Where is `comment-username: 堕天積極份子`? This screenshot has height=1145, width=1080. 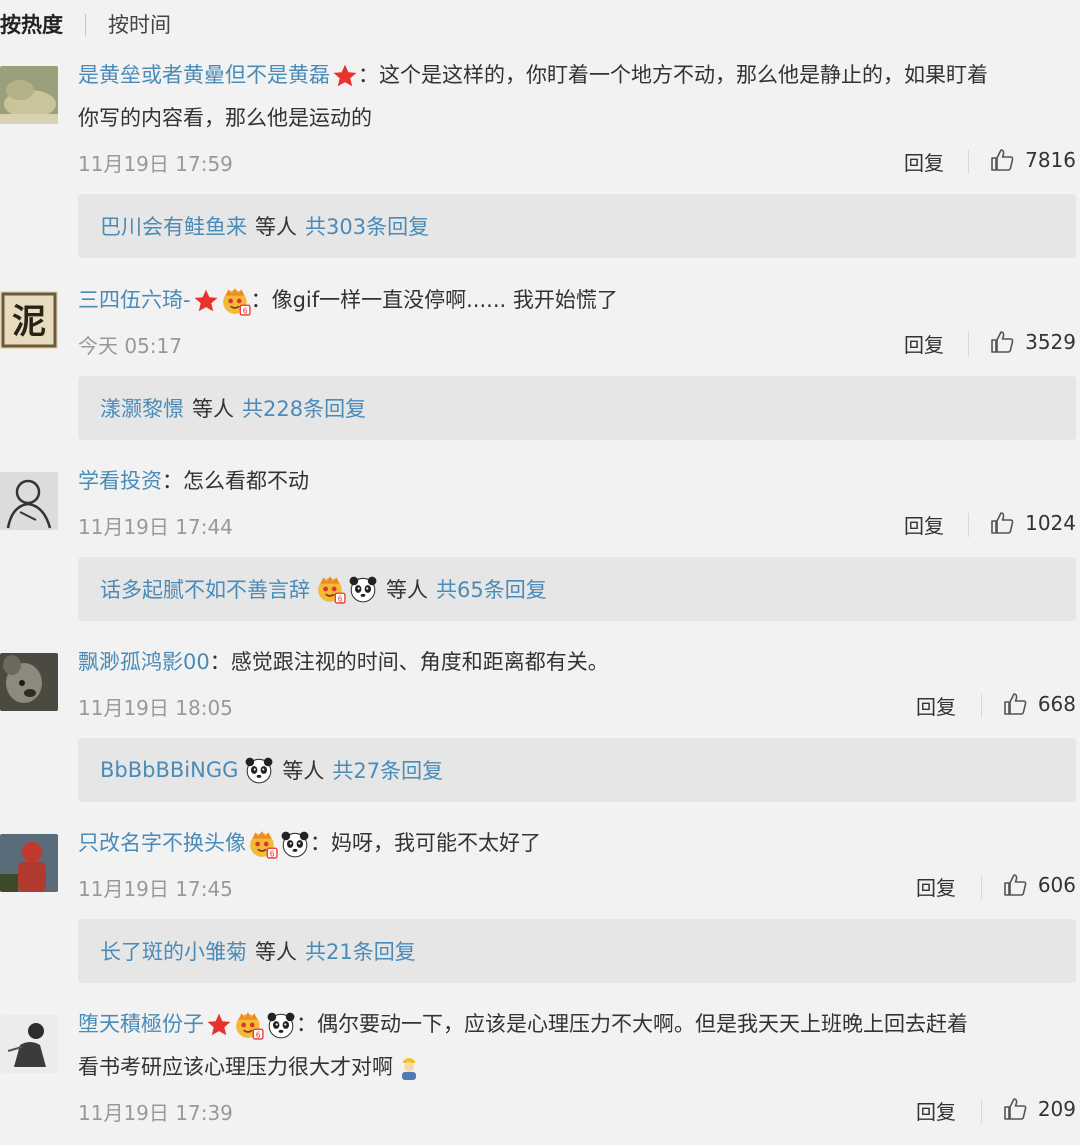 comment-username: 堕天積極份子 is located at coordinates (141, 1024).